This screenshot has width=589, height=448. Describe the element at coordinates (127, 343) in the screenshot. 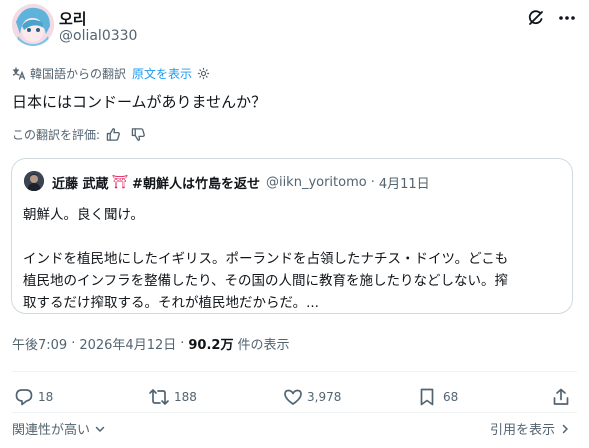

I see `post-date: 2026年4月12日` at that location.